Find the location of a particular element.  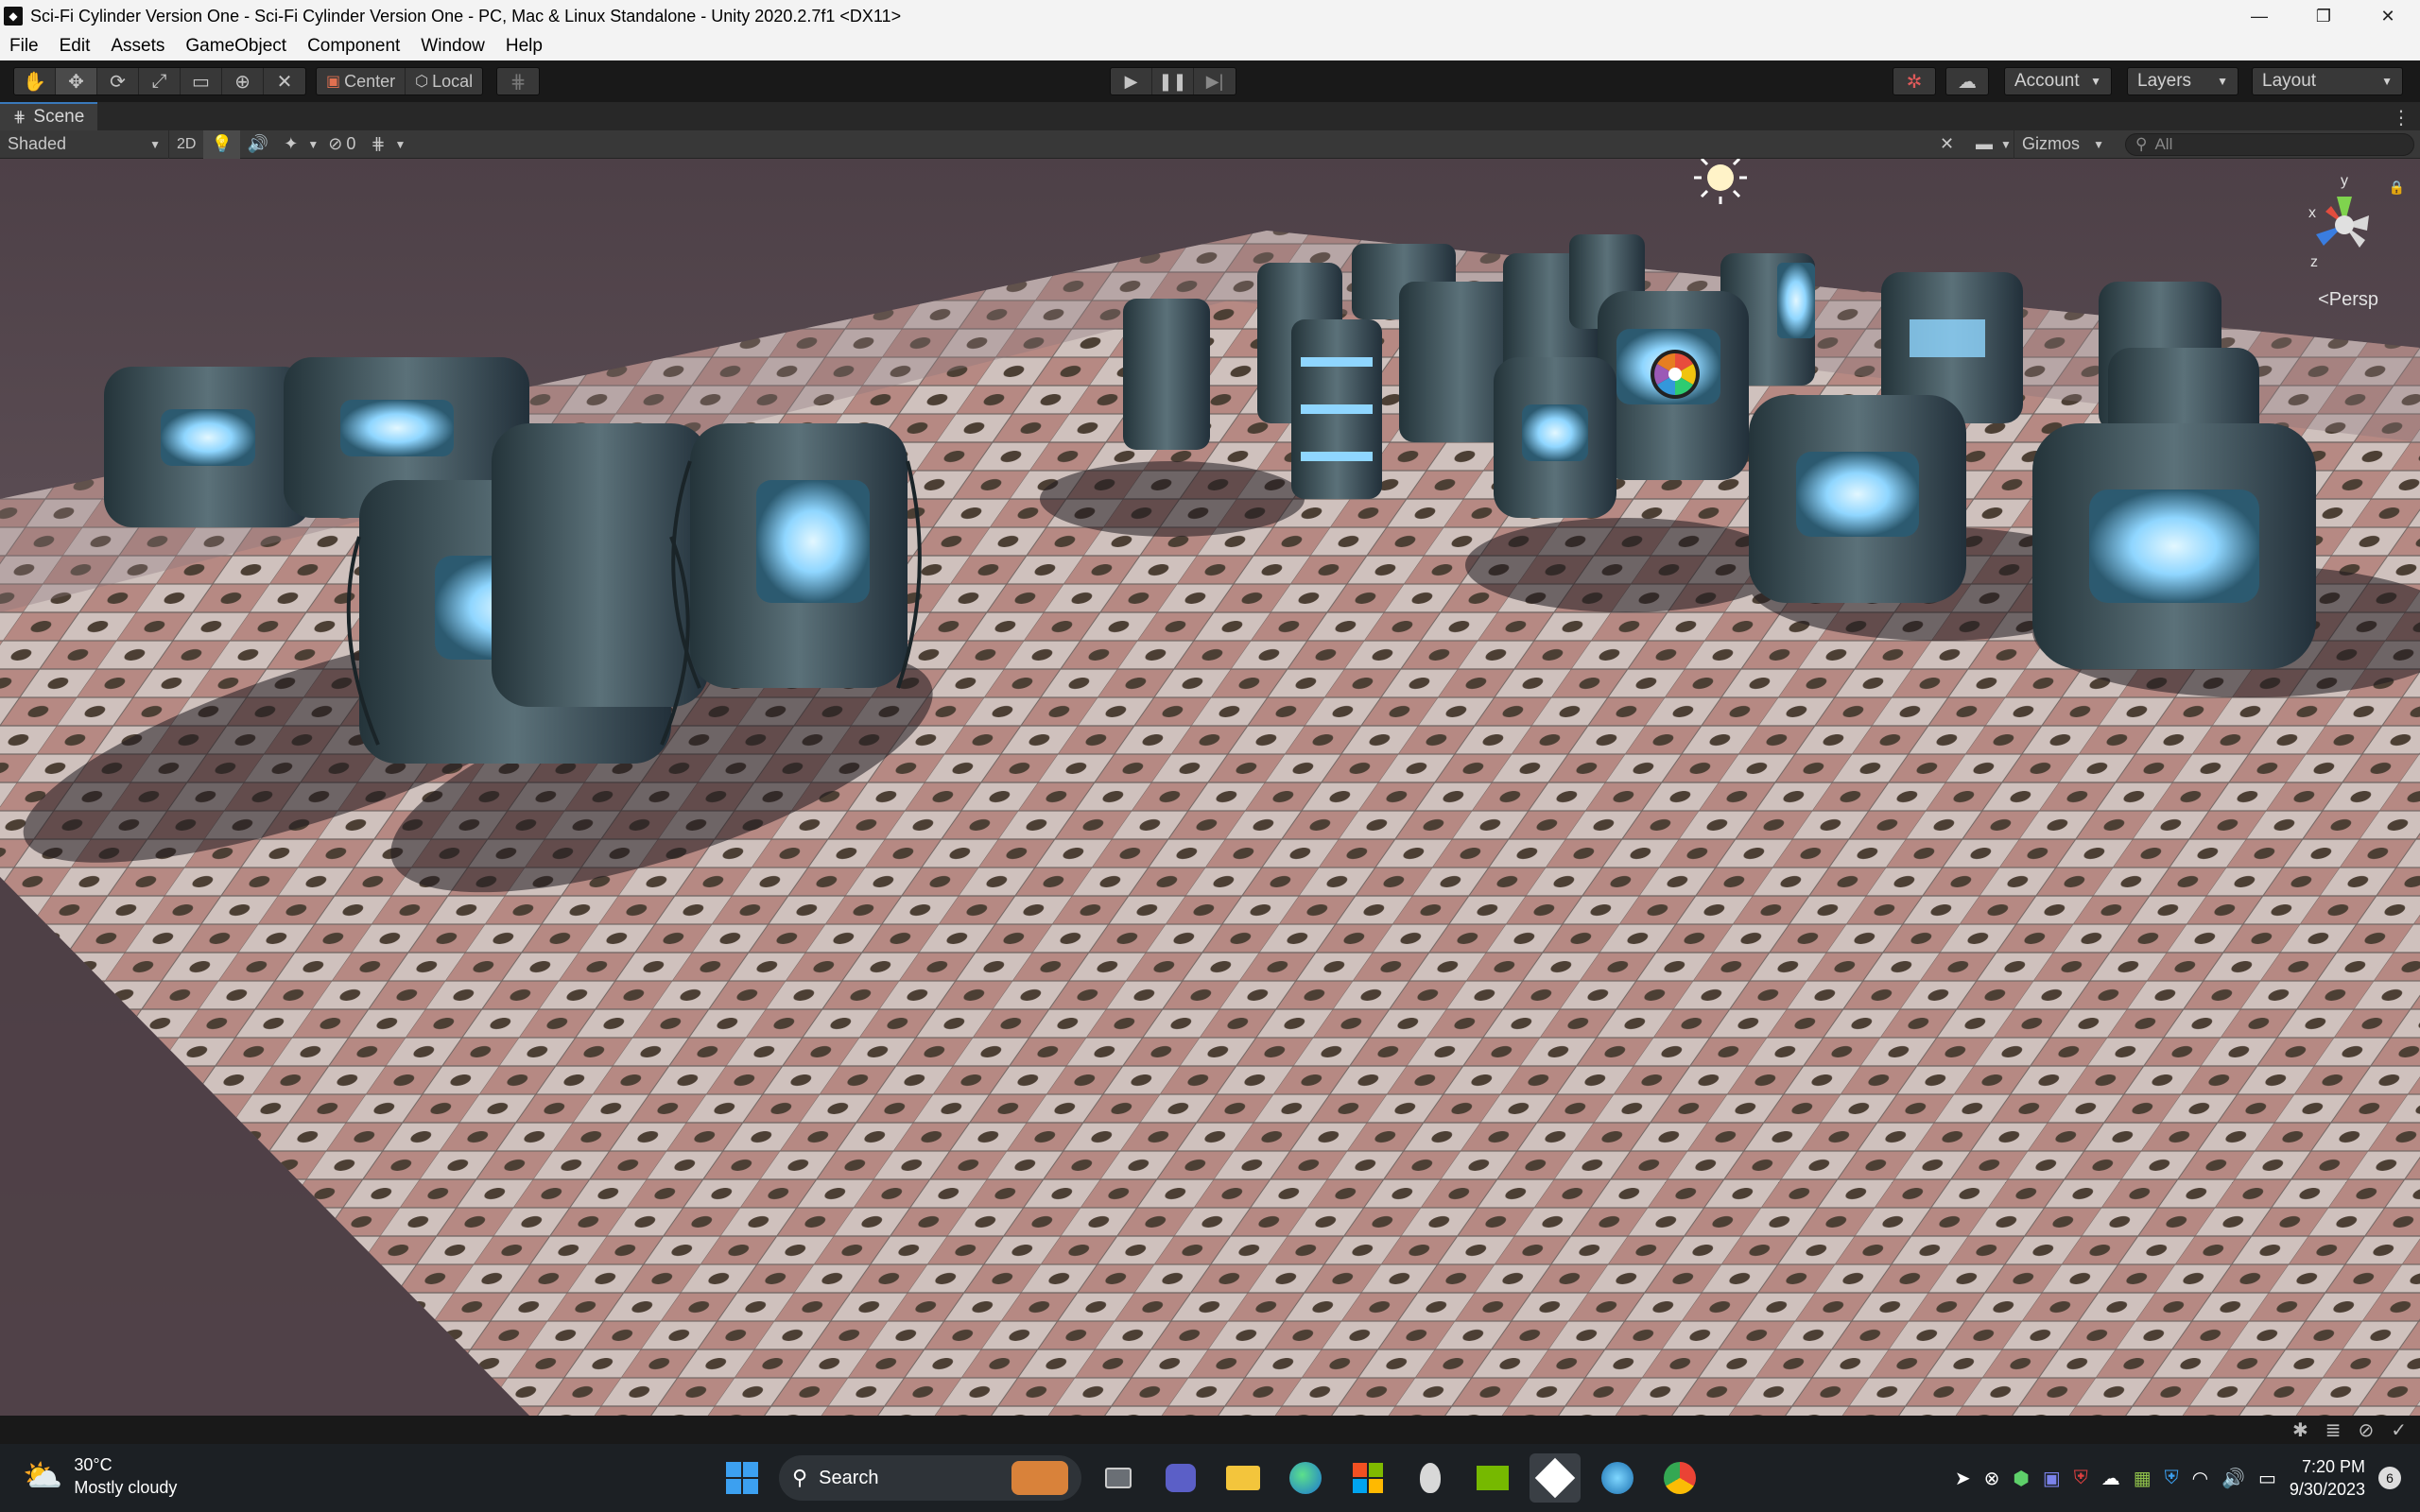

xbox-icon: ⊗ is located at coordinates (1992, 1478).